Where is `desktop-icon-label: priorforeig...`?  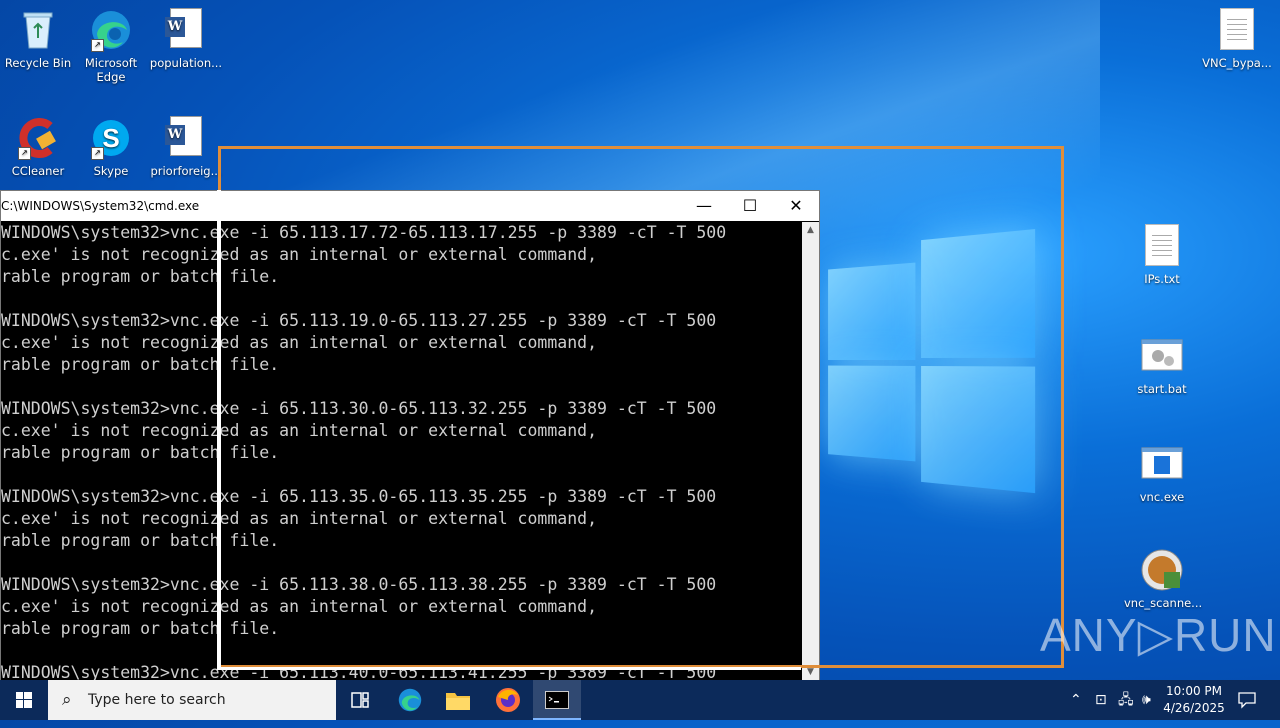
desktop-icon-label: priorforeig... is located at coordinates (186, 171).